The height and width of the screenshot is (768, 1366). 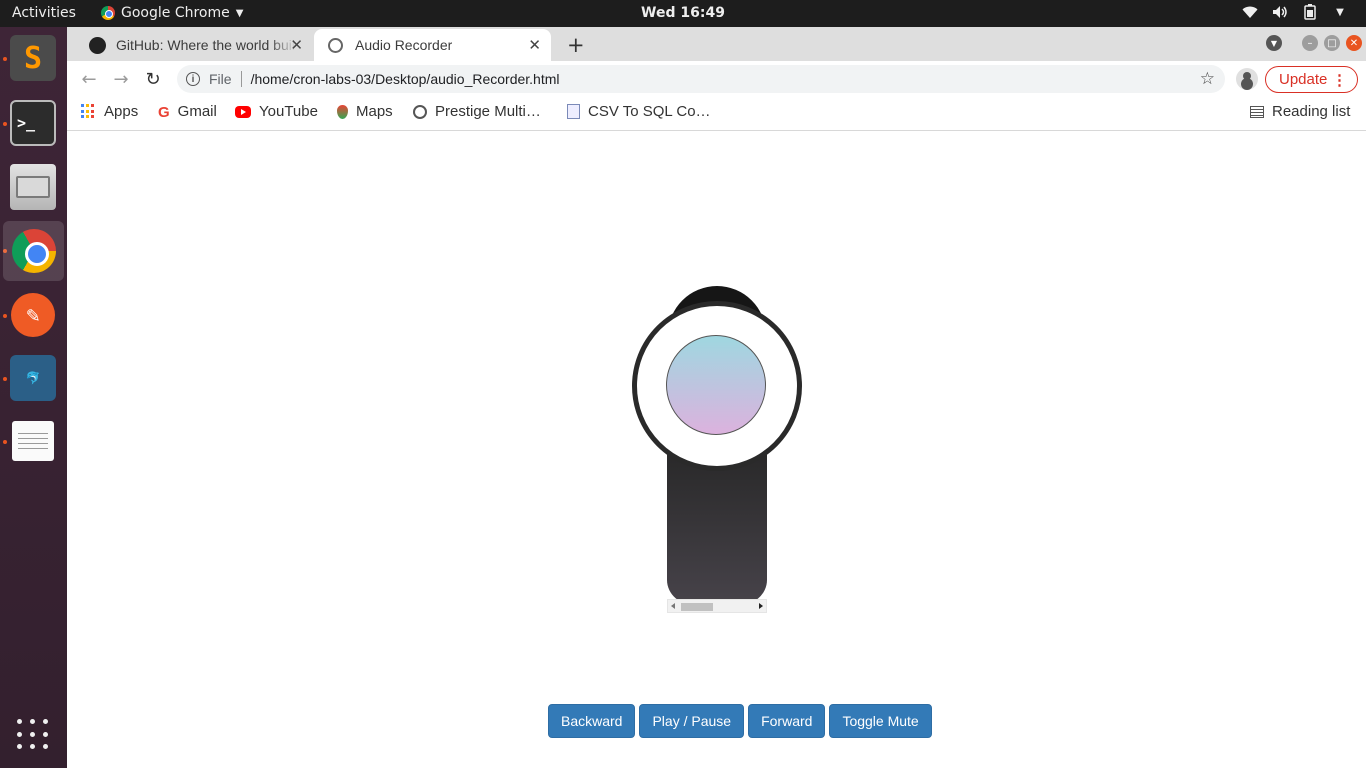 I want to click on bookmark-label: Apps, so click(x=121, y=111).